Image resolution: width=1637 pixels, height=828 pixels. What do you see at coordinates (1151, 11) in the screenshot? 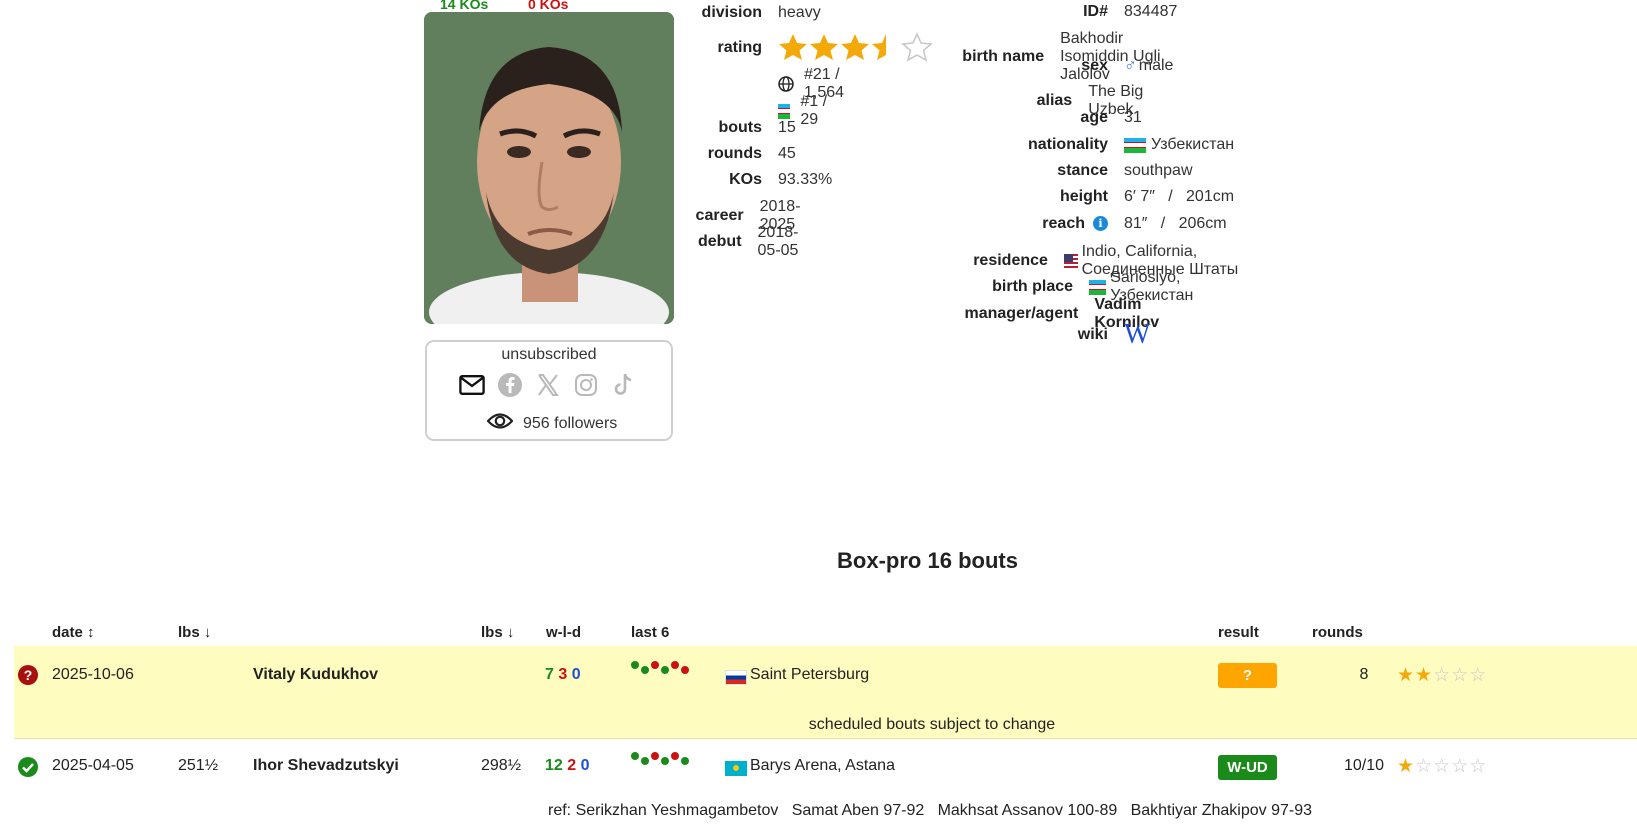
I see `id-value: 834487` at bounding box center [1151, 11].